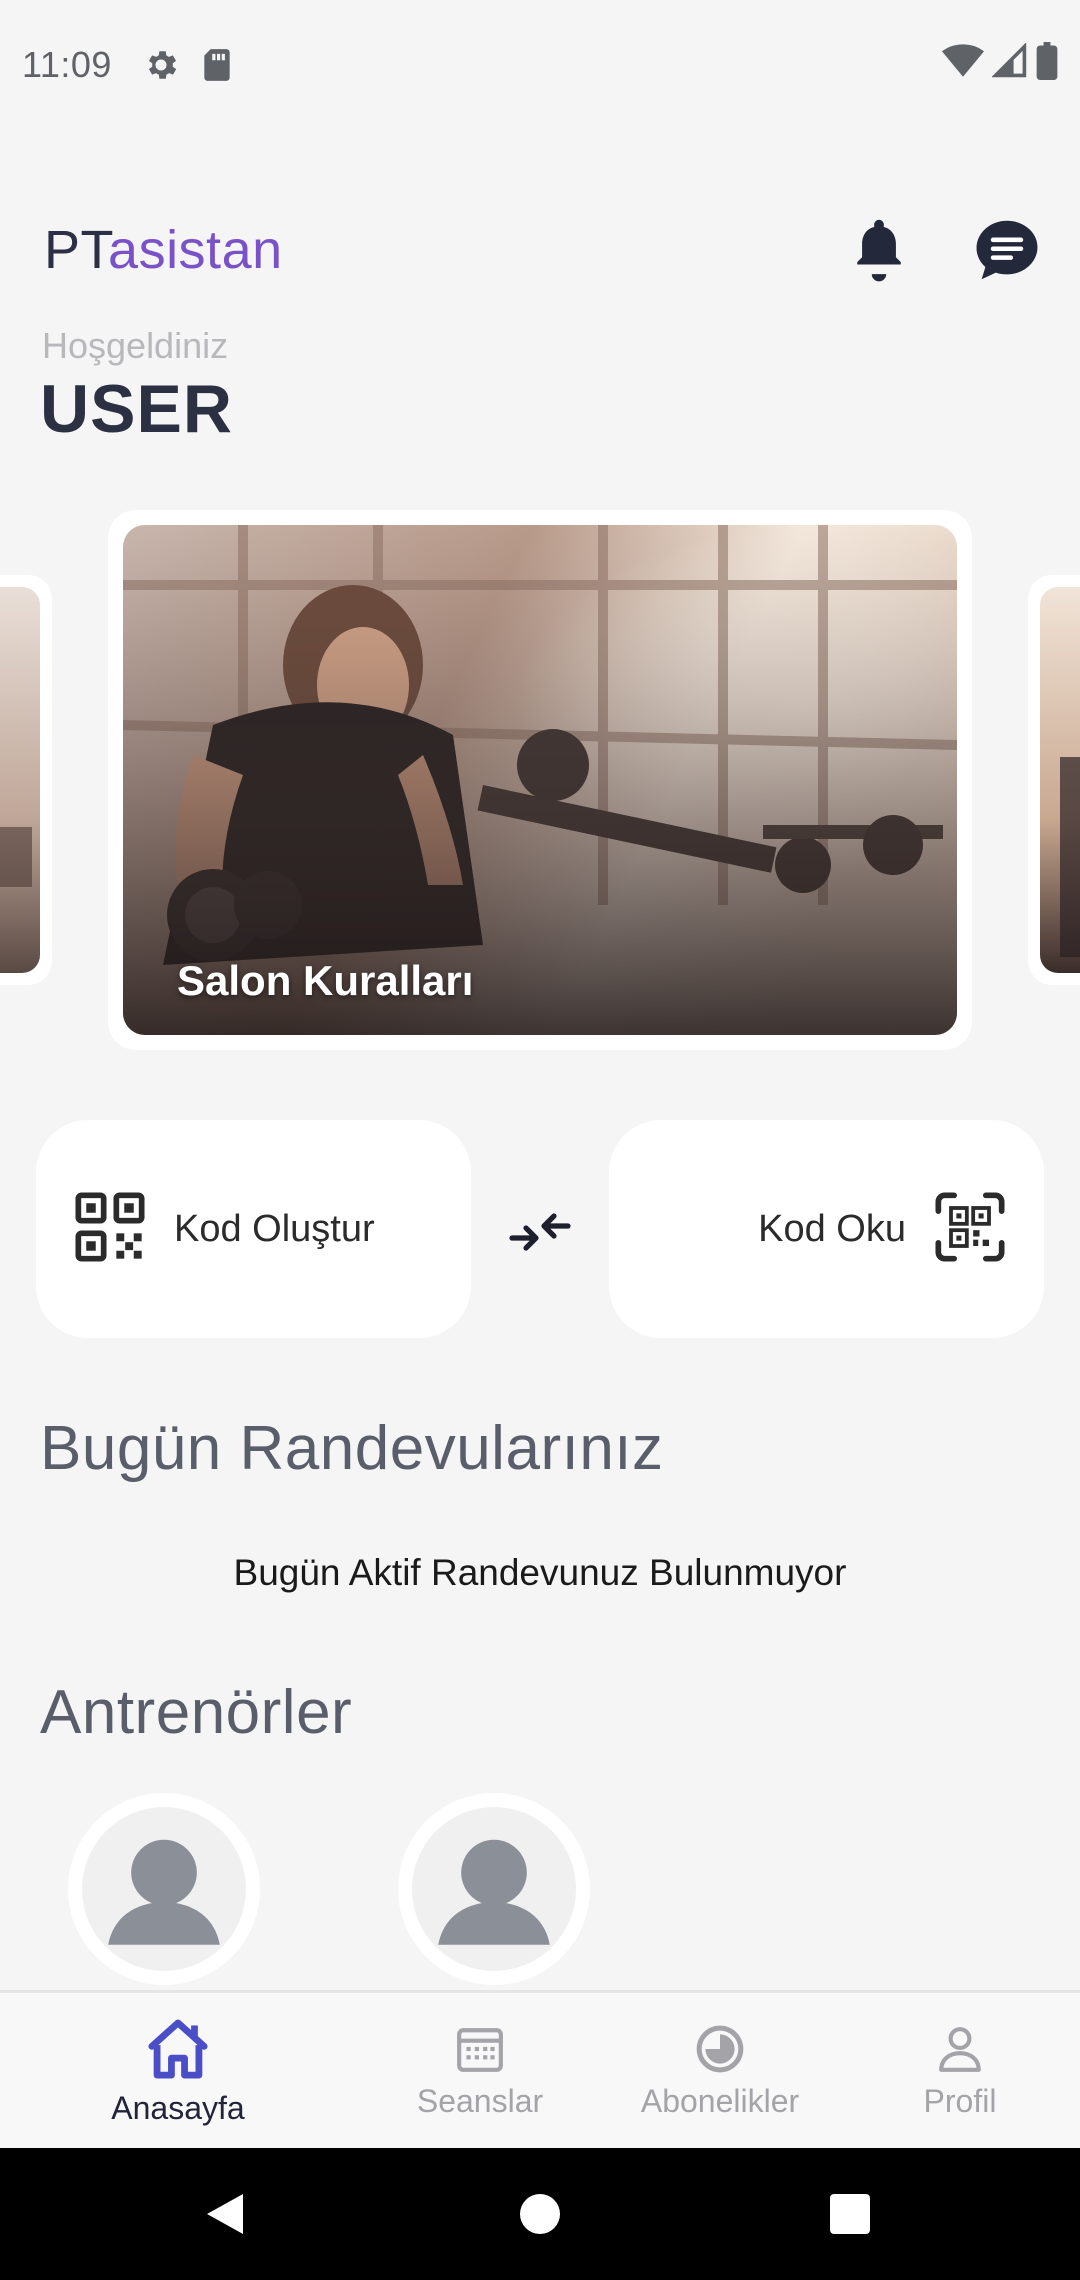 This screenshot has height=2280, width=1080. I want to click on nav-label: Seanslar, so click(480, 2101).